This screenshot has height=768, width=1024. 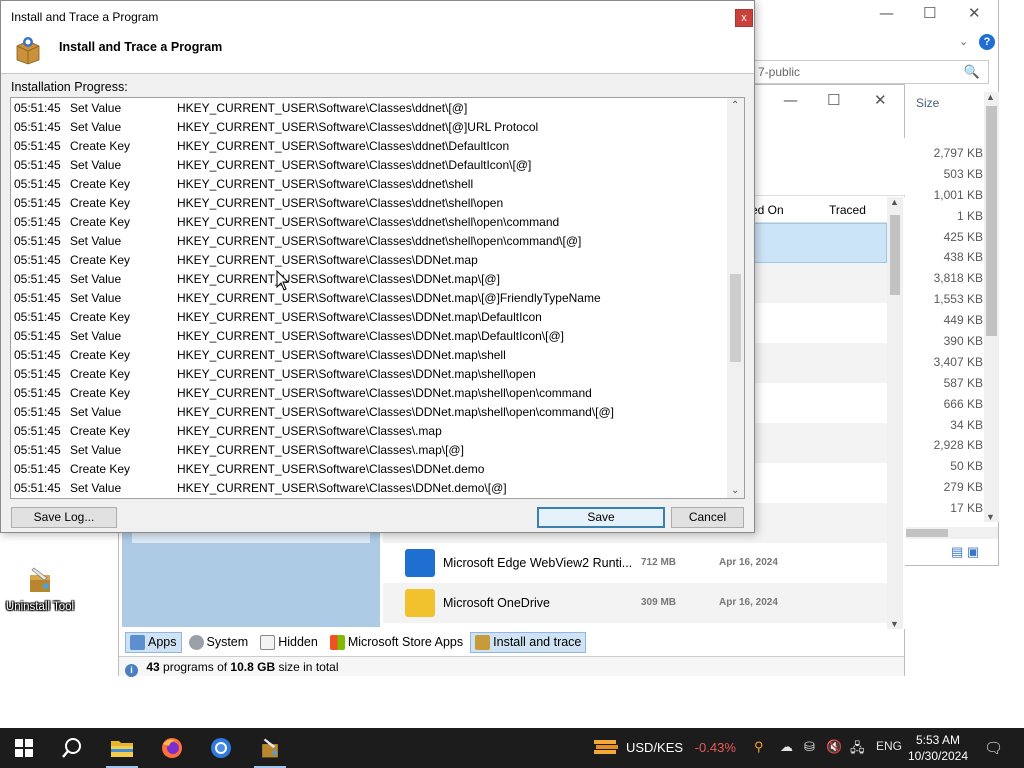 I want to click on tab-apps: Apps, so click(x=153, y=642).